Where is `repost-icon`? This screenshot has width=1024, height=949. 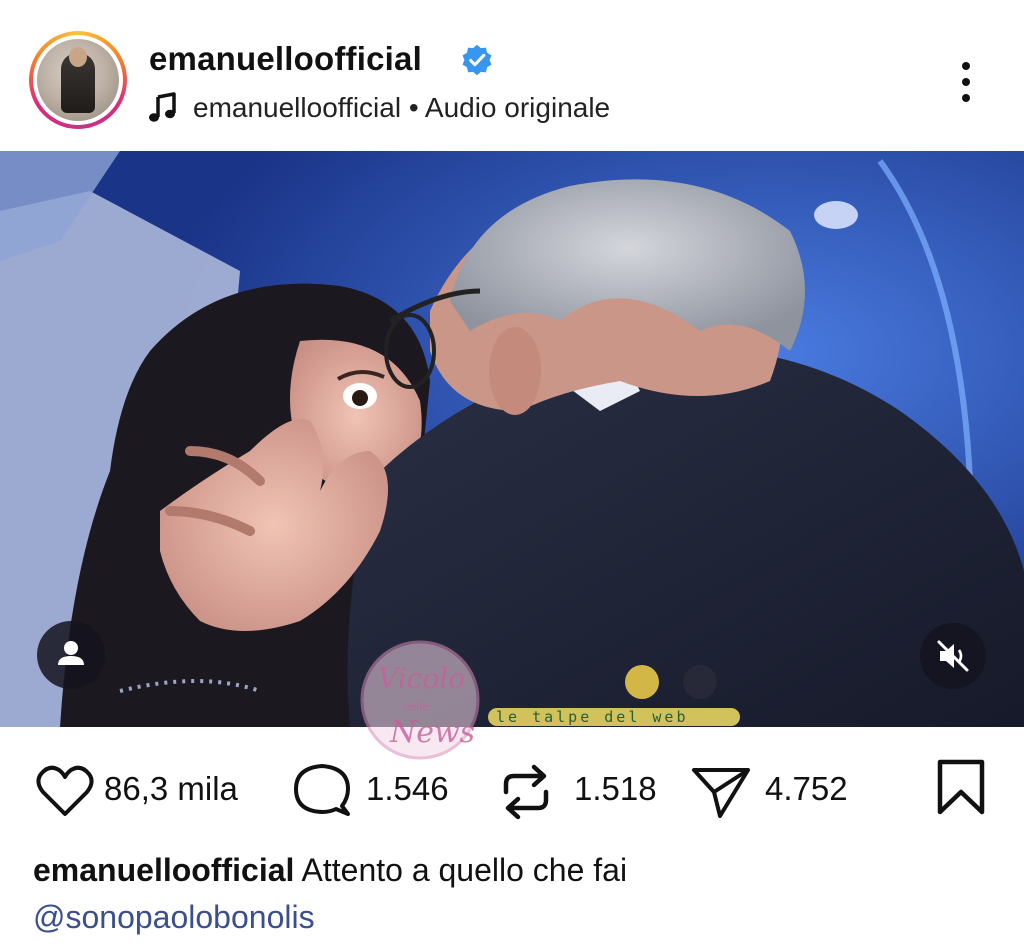
repost-icon is located at coordinates (526, 792).